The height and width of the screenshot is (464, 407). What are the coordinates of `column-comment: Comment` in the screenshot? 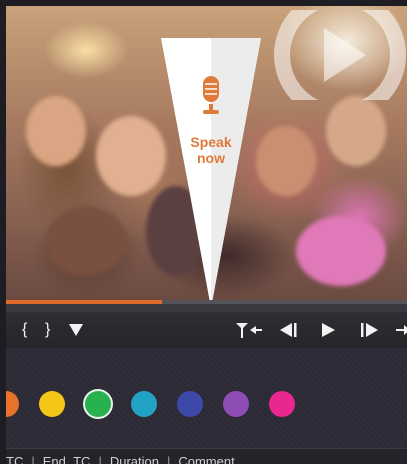 It's located at (206, 456).